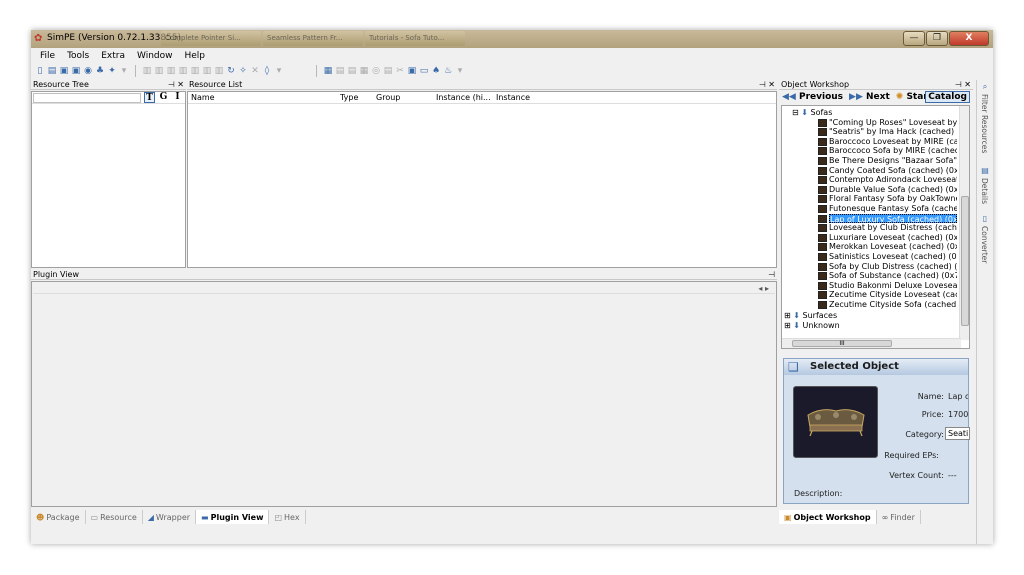 The image size is (1024, 575). Describe the element at coordinates (937, 38) in the screenshot. I see `maximize-button: ❐` at that location.